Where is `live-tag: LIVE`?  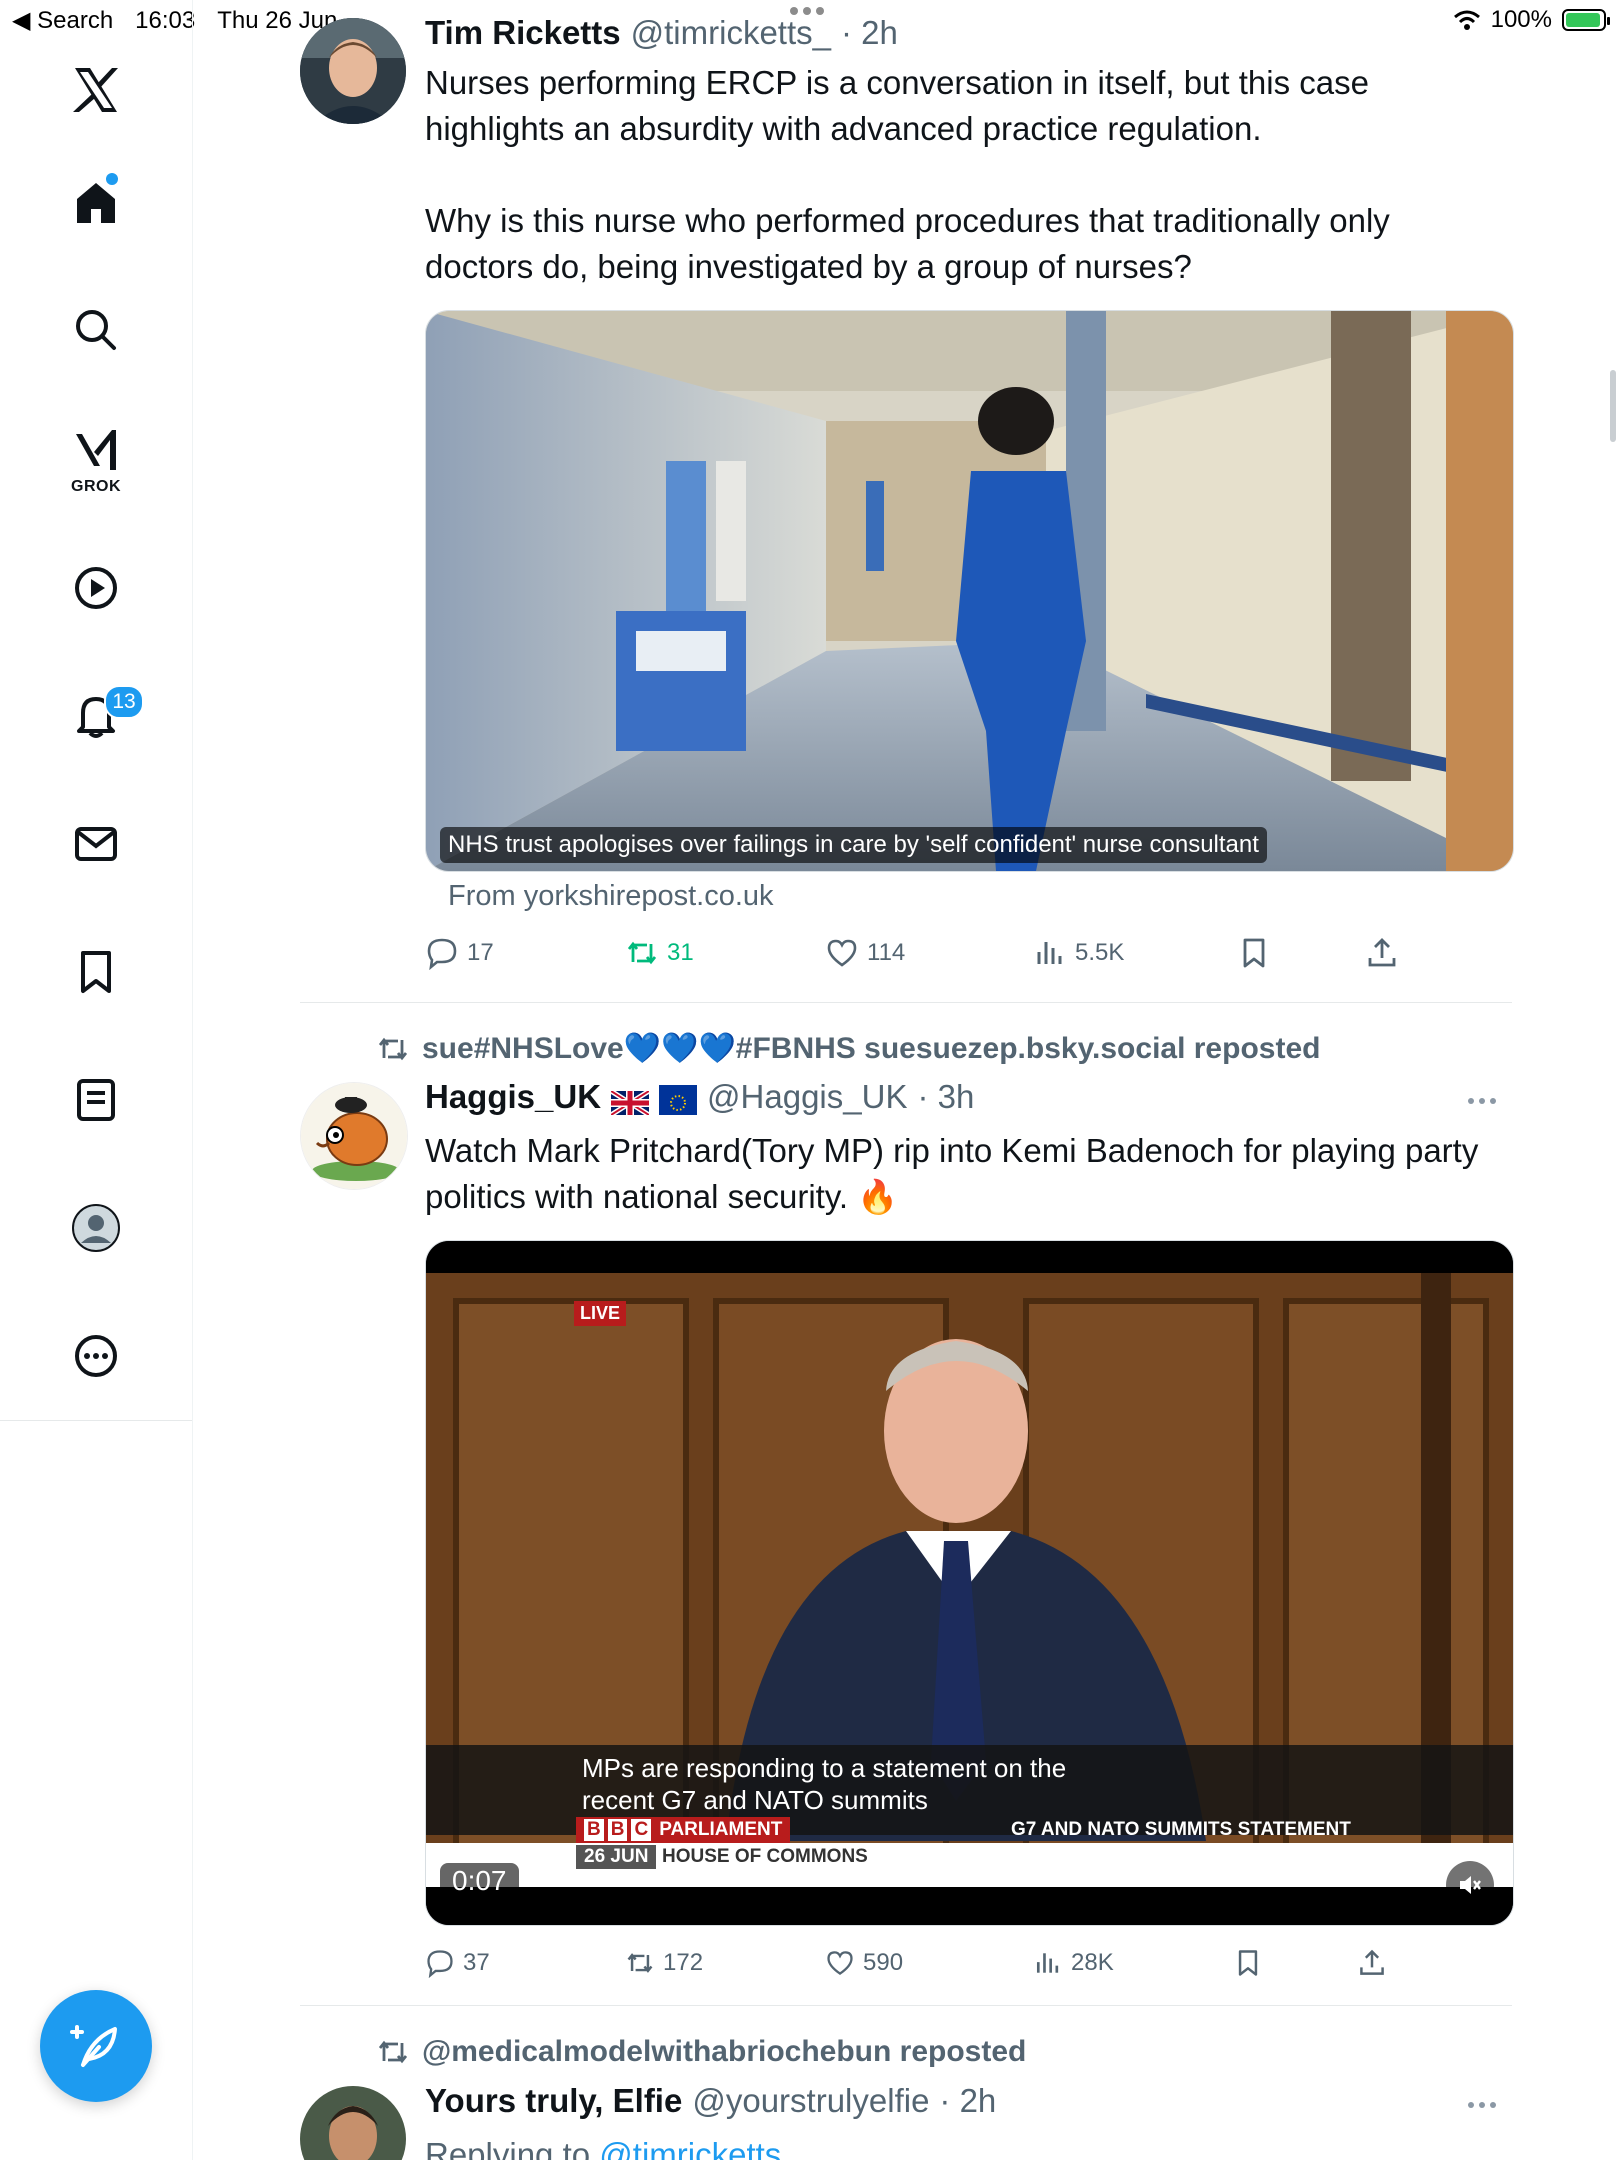 live-tag: LIVE is located at coordinates (600, 1313).